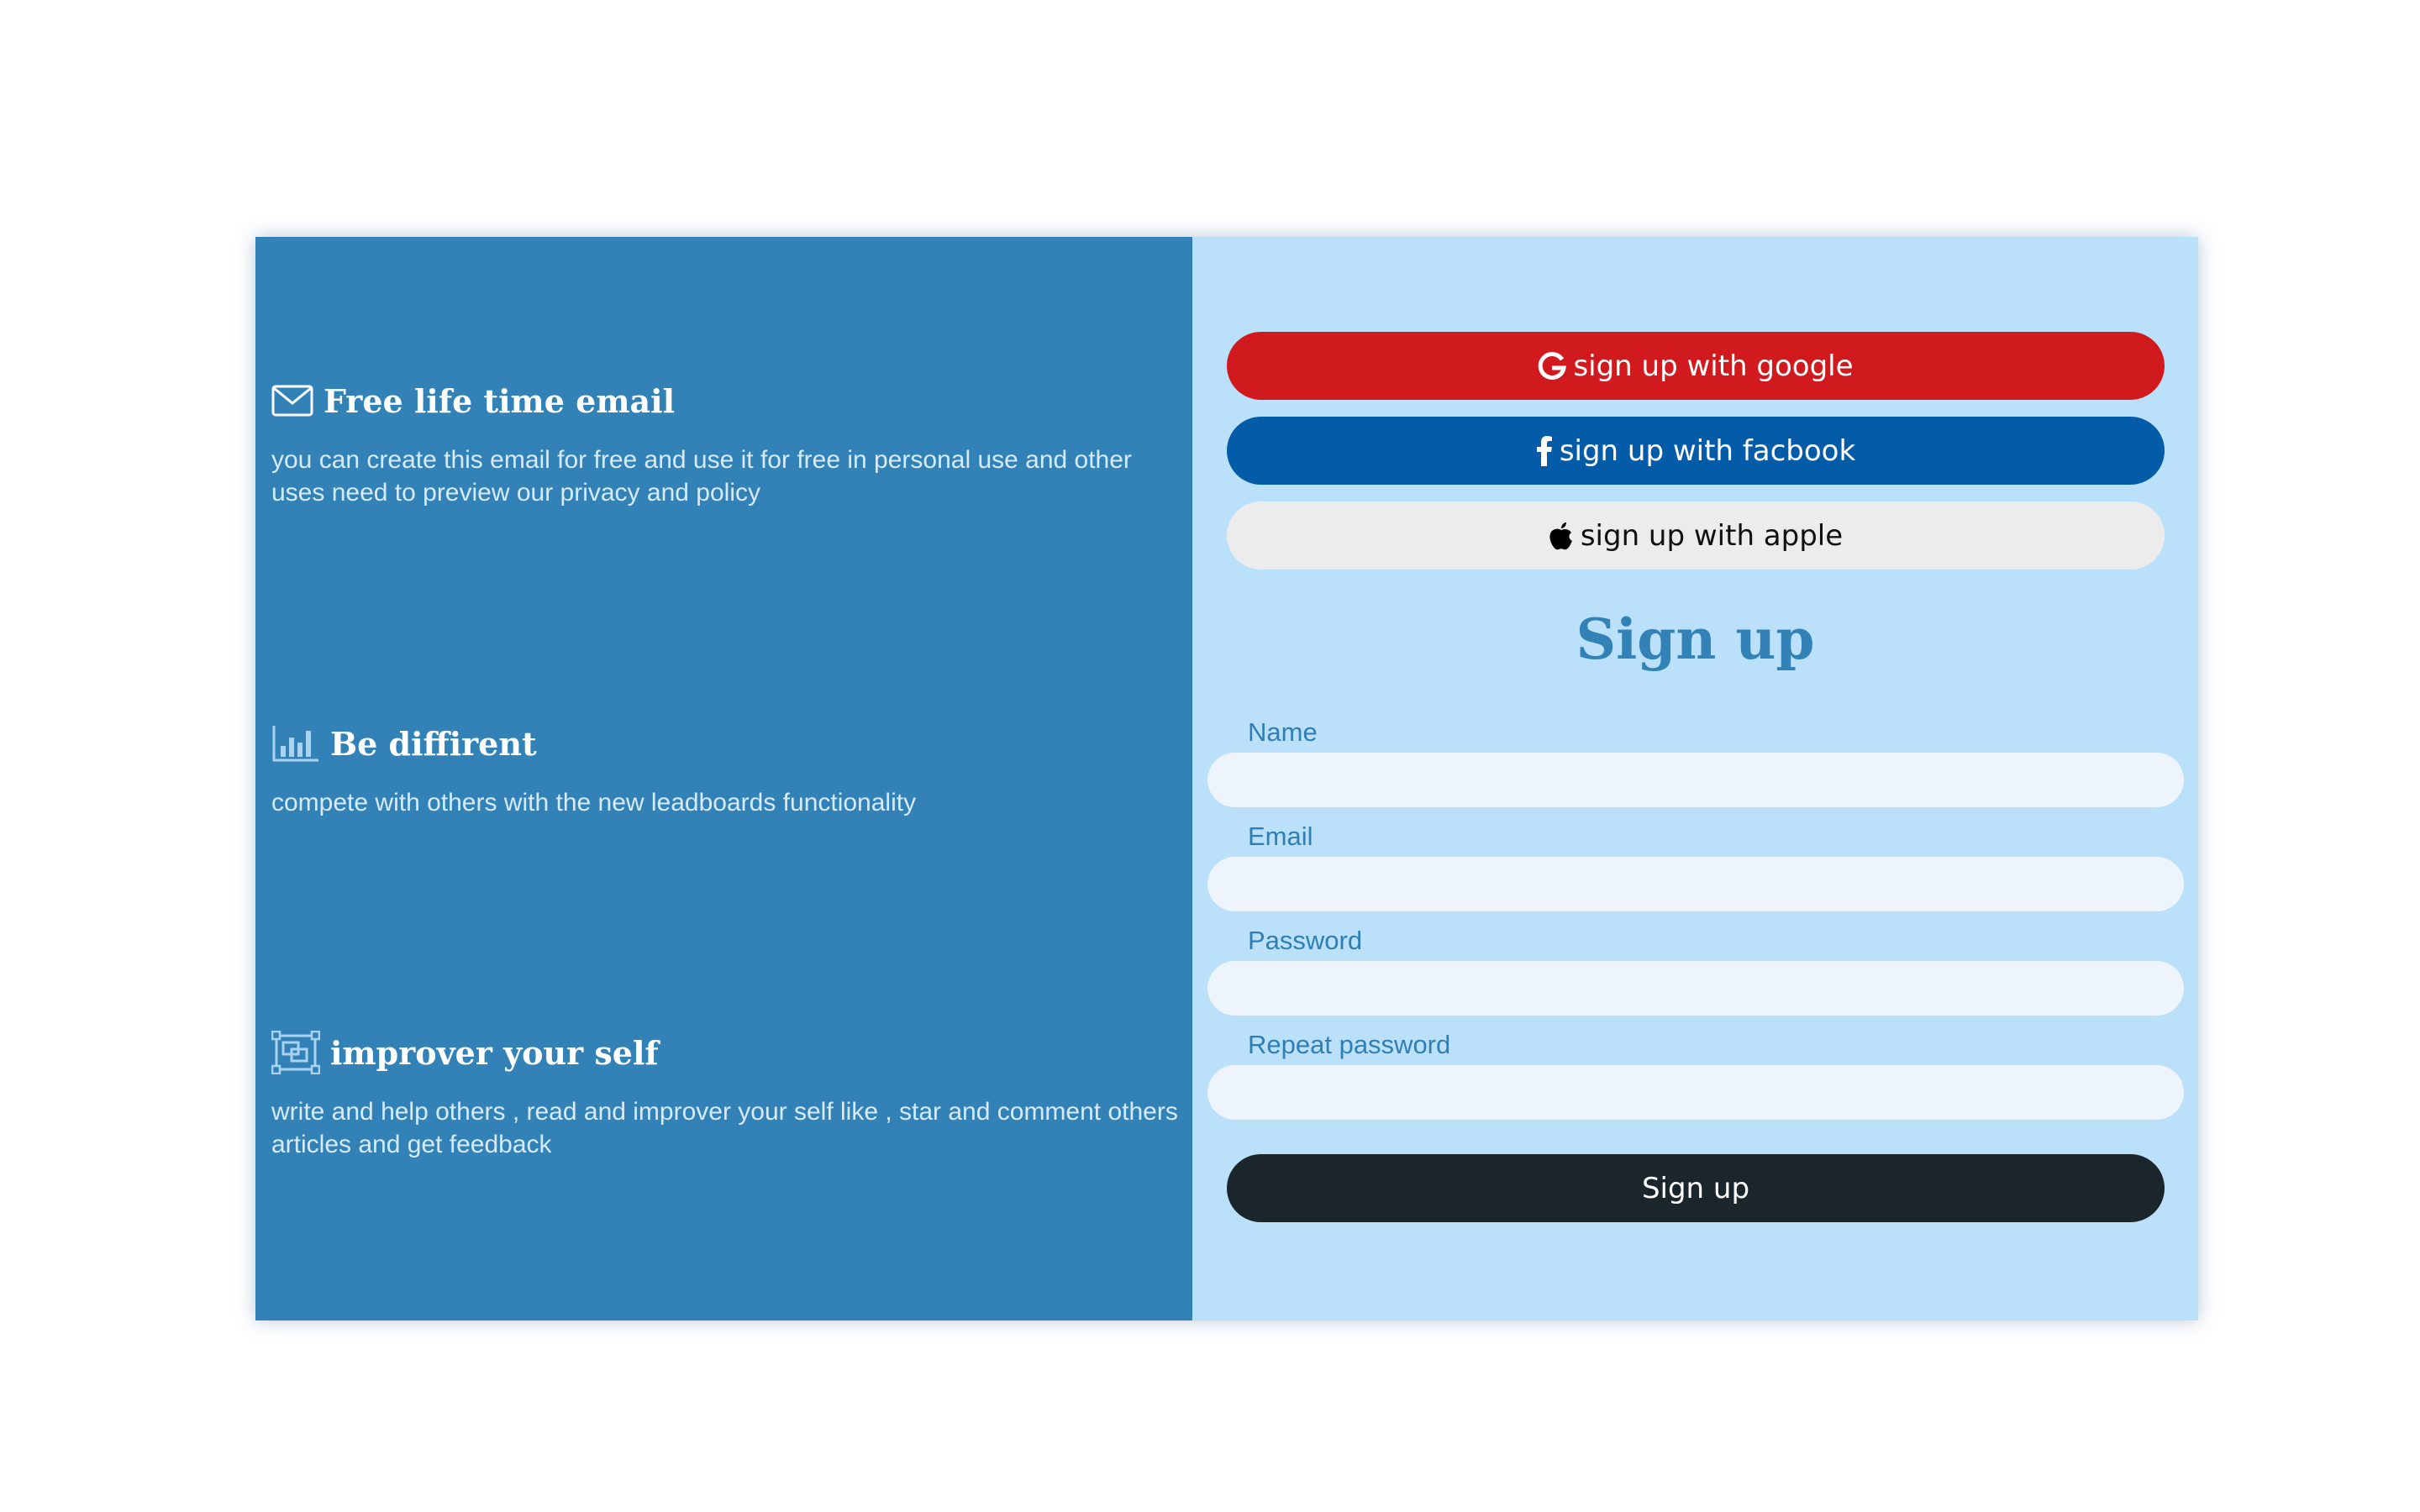 This screenshot has width=2420, height=1512. Describe the element at coordinates (500, 400) in the screenshot. I see `feature-title: Free life time email` at that location.